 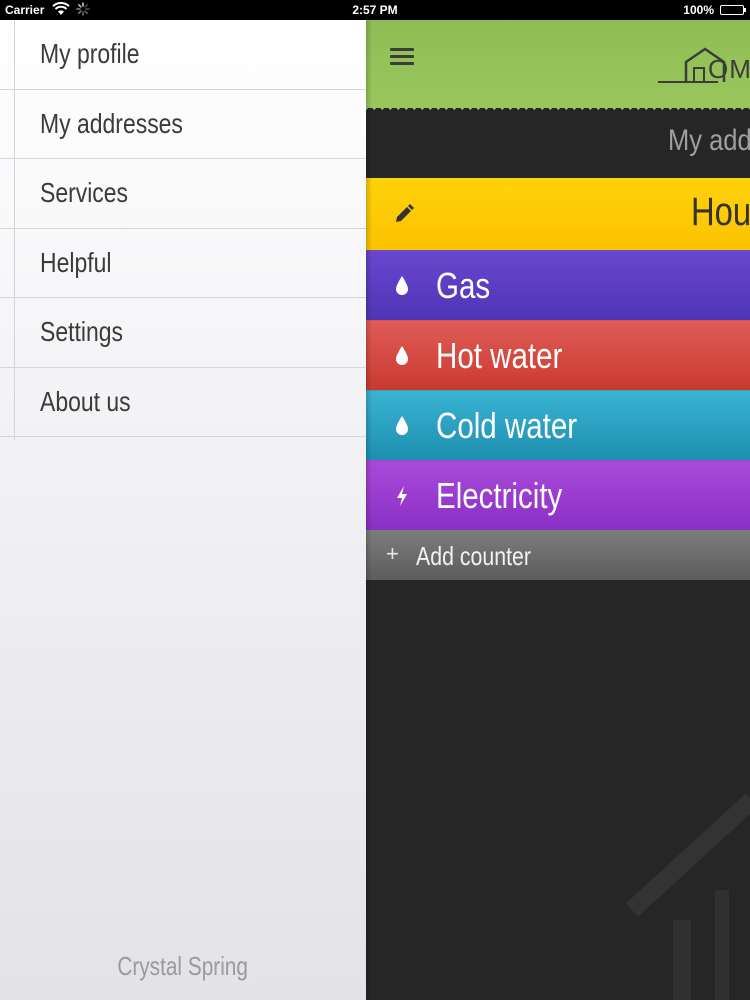 I want to click on counter-cold-water: Cold water, so click(x=558, y=425).